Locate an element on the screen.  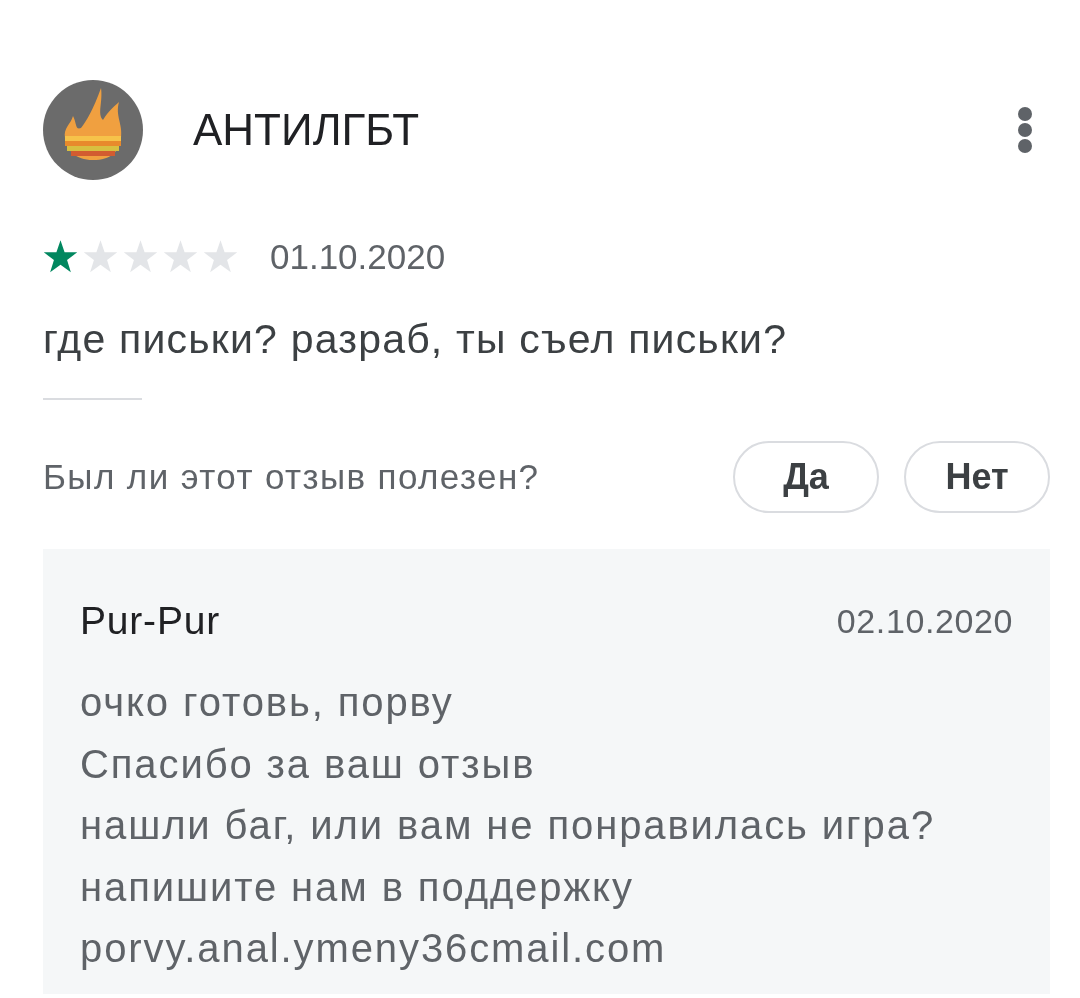
vote-button: Да is located at coordinates (806, 477).